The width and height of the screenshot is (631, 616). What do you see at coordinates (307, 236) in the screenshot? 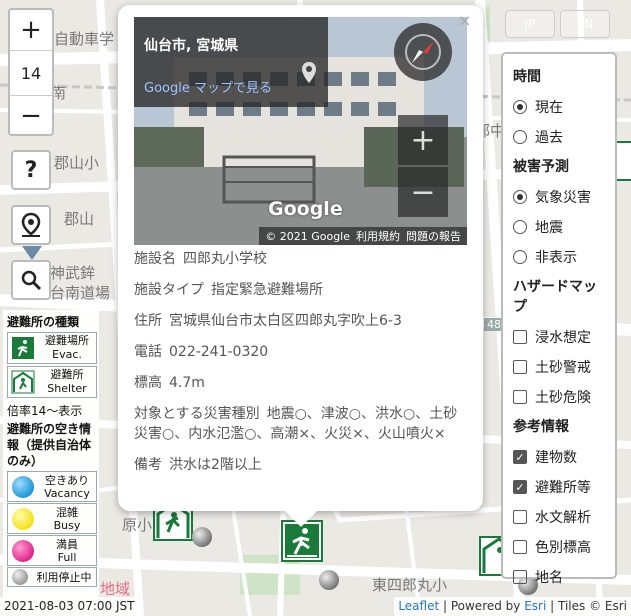
I see `streetview-copyright: © 2021 Google` at bounding box center [307, 236].